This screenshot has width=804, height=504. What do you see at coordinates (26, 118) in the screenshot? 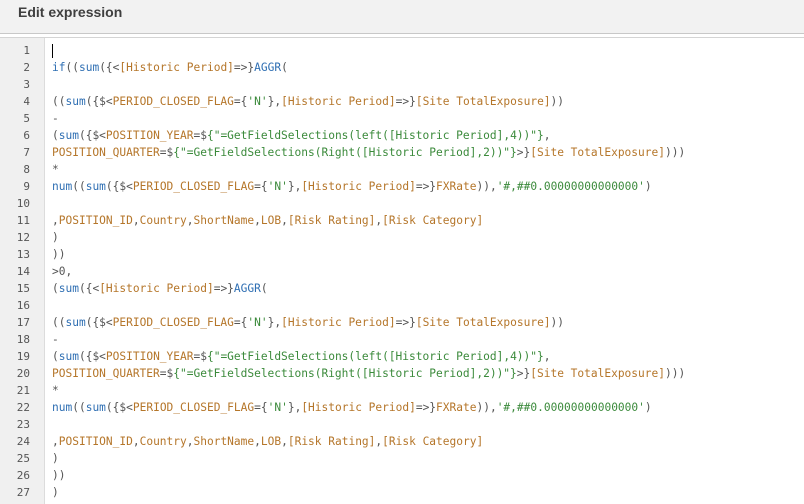
I see `line-number: 5` at bounding box center [26, 118].